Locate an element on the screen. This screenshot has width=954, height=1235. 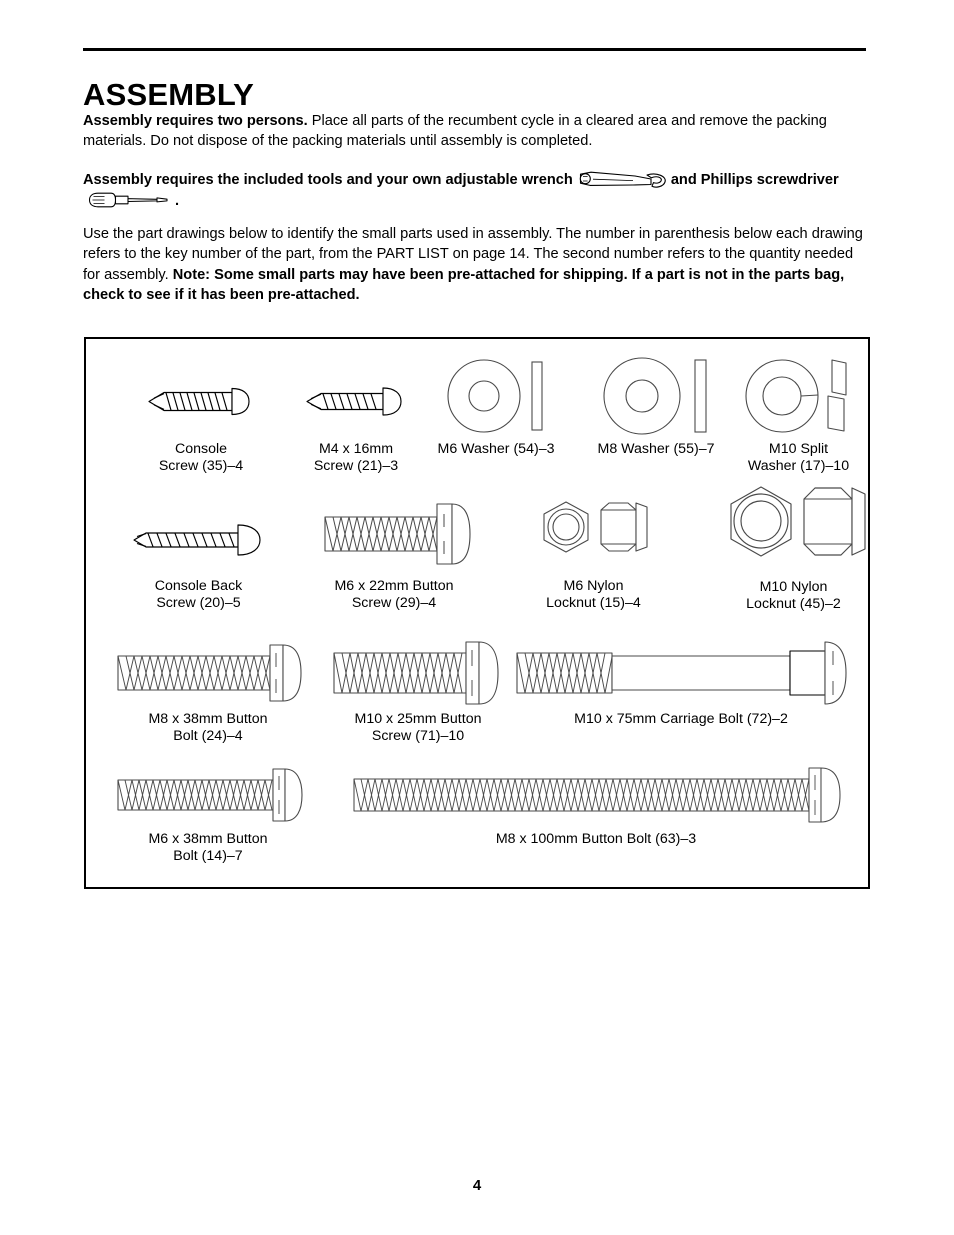
part-label: M10 x 75mm Carriage Bolt (72)–2 is located at coordinates (681, 719).